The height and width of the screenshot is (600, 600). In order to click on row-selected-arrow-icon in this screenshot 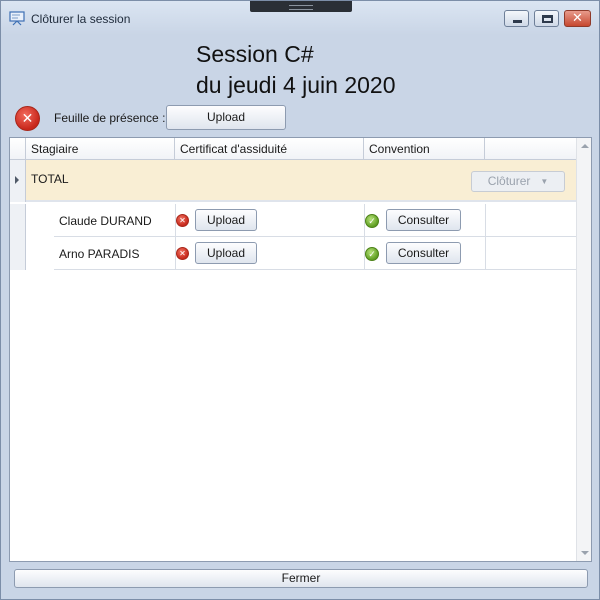, I will do `click(17, 180)`.